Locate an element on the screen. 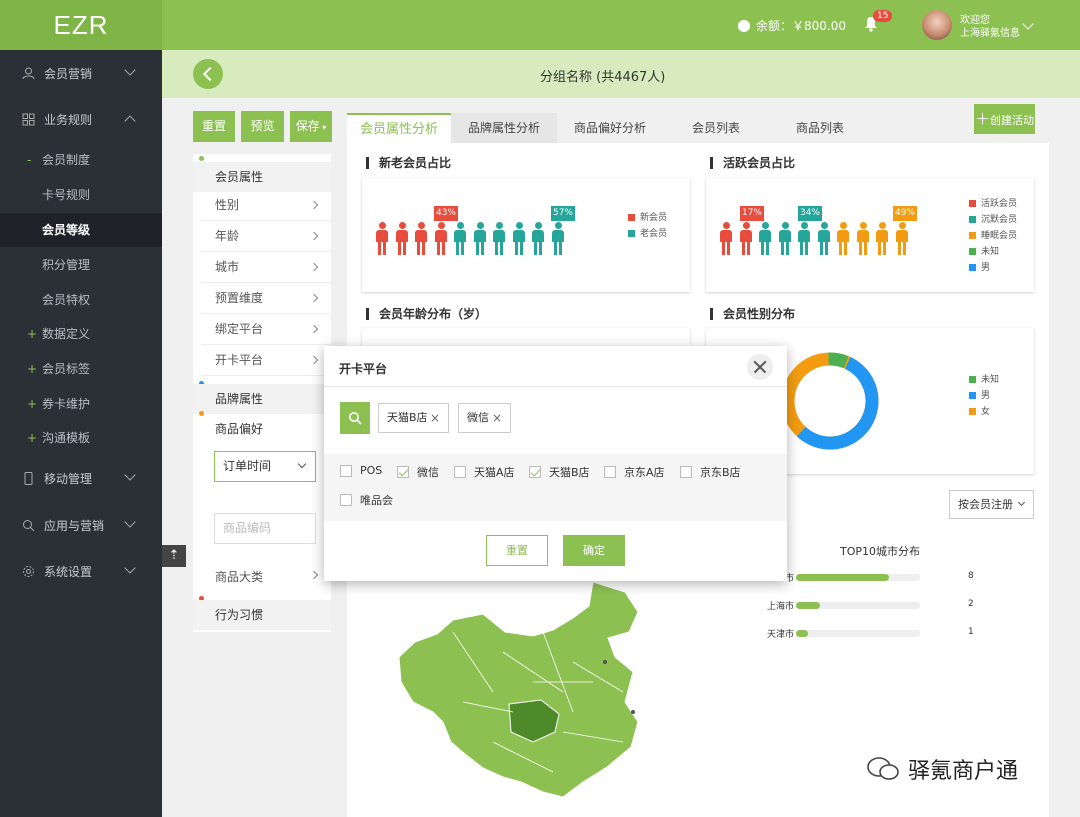 This screenshot has height=817, width=1080. flag-label: 43% is located at coordinates (446, 213).